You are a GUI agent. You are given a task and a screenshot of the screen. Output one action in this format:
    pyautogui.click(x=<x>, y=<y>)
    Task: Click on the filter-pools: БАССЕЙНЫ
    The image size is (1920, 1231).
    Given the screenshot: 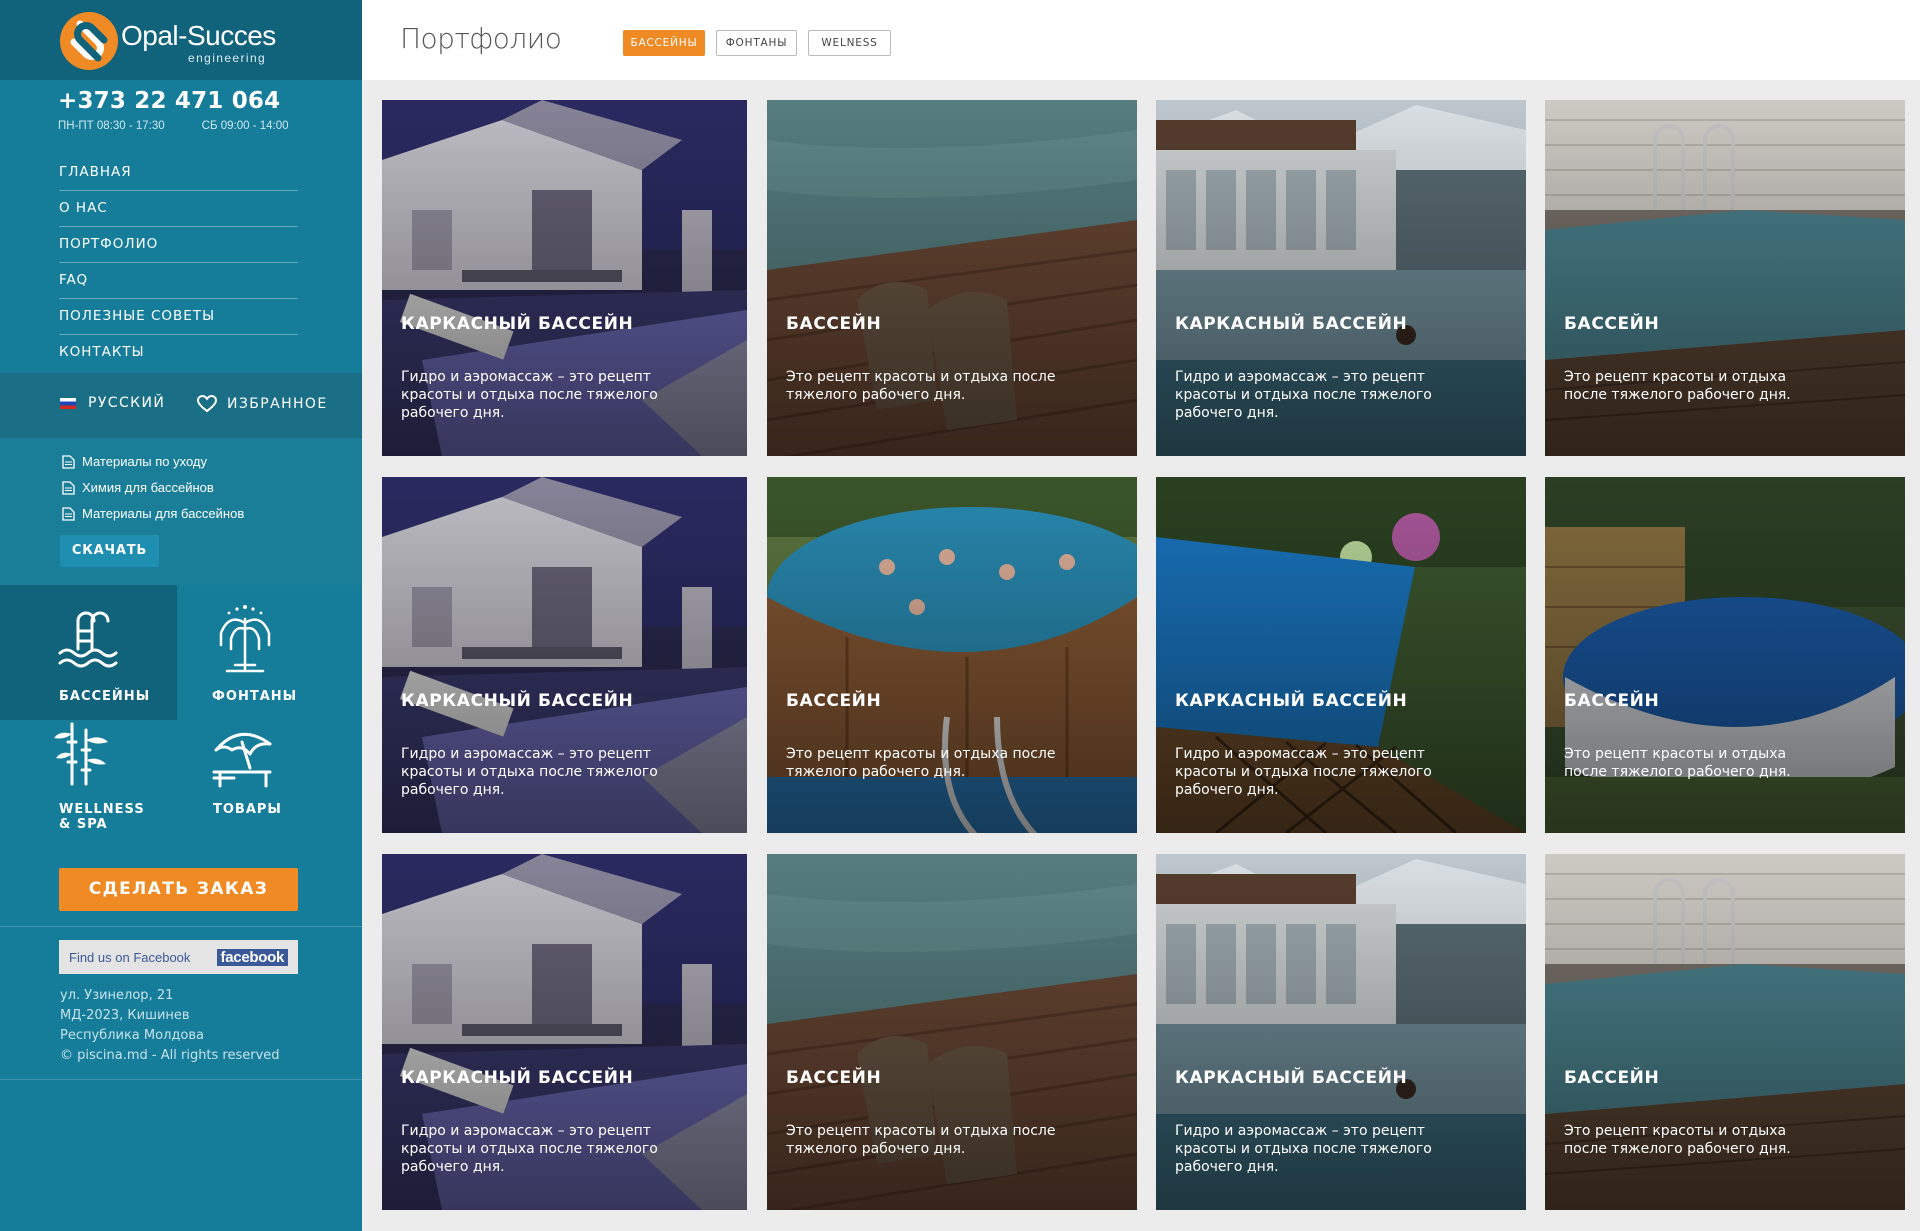 What is the action you would take?
    pyautogui.click(x=664, y=43)
    